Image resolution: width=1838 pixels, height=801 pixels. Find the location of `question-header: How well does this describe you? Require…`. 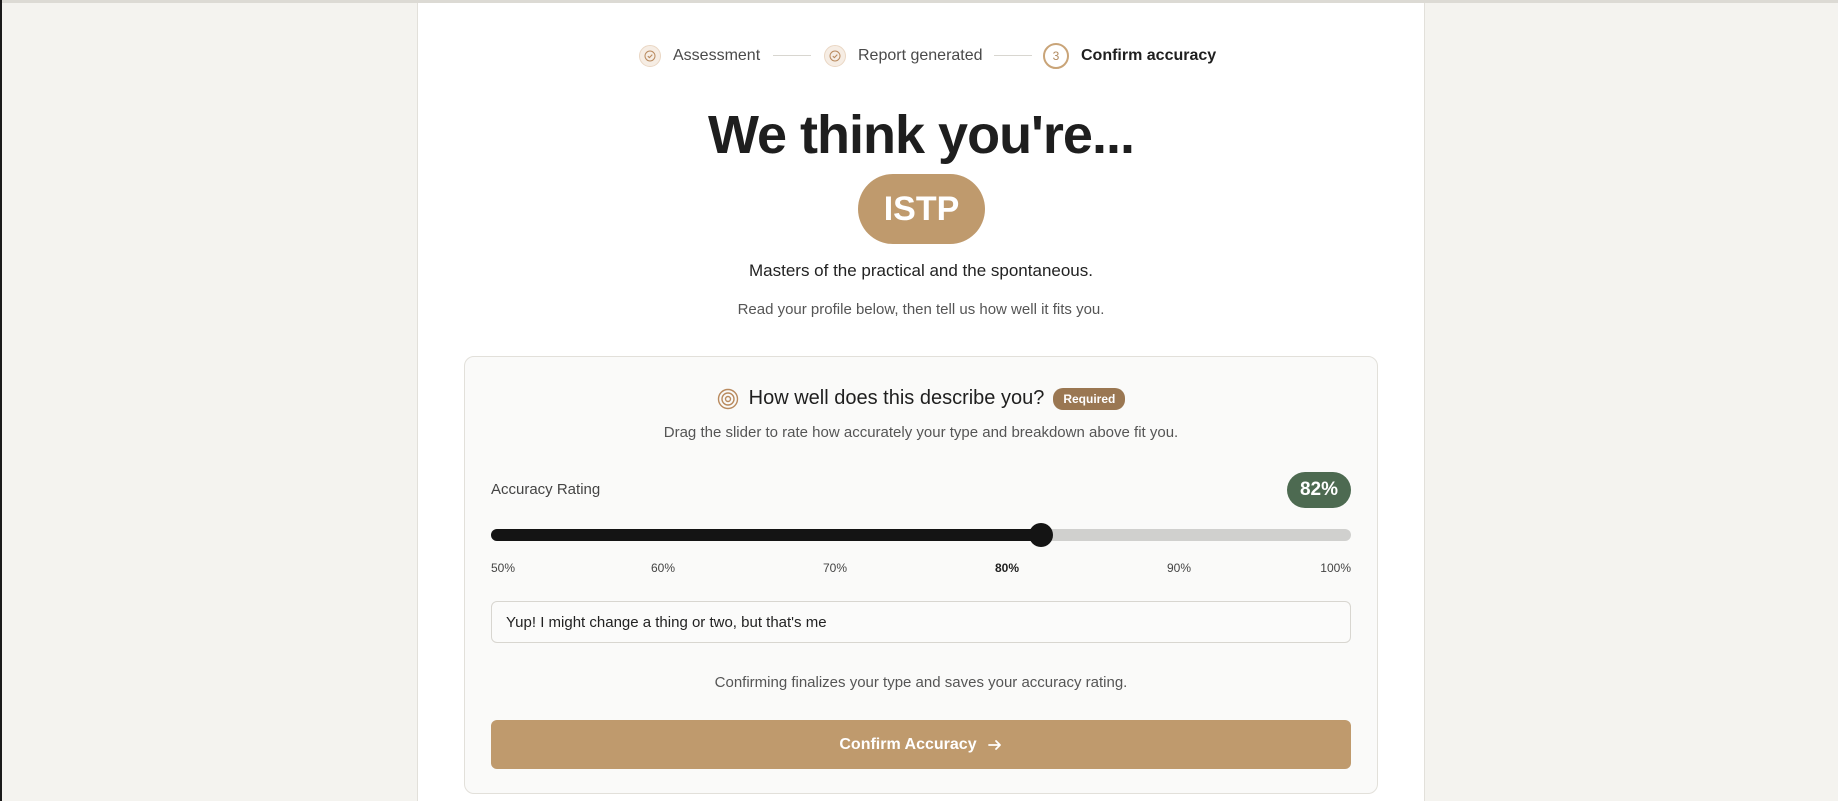

question-header: How well does this describe you? Require… is located at coordinates (921, 398).